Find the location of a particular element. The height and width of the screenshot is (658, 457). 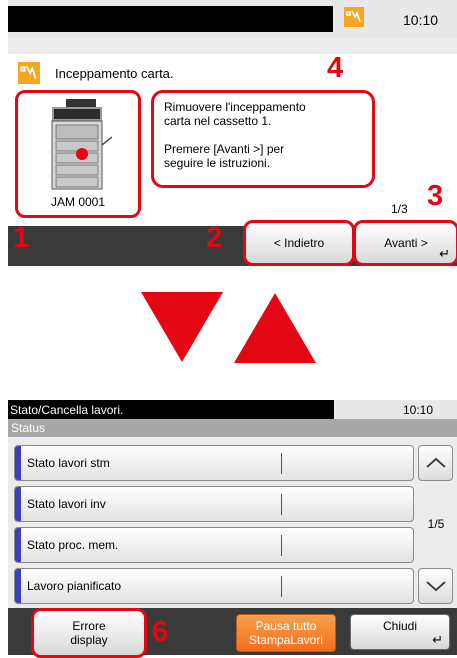

page-indicator: 1/3 is located at coordinates (399, 209).